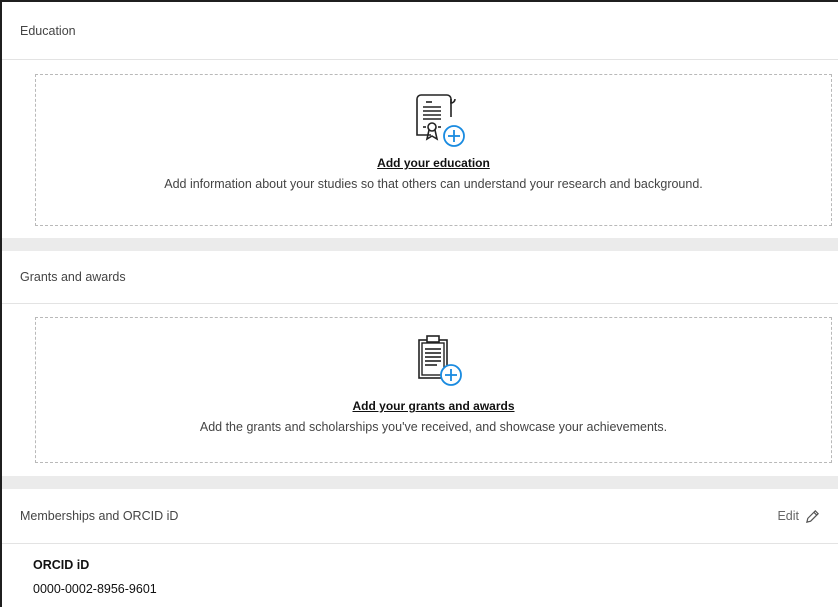 The height and width of the screenshot is (607, 838). I want to click on grants-title: Grants and awards, so click(73, 277).